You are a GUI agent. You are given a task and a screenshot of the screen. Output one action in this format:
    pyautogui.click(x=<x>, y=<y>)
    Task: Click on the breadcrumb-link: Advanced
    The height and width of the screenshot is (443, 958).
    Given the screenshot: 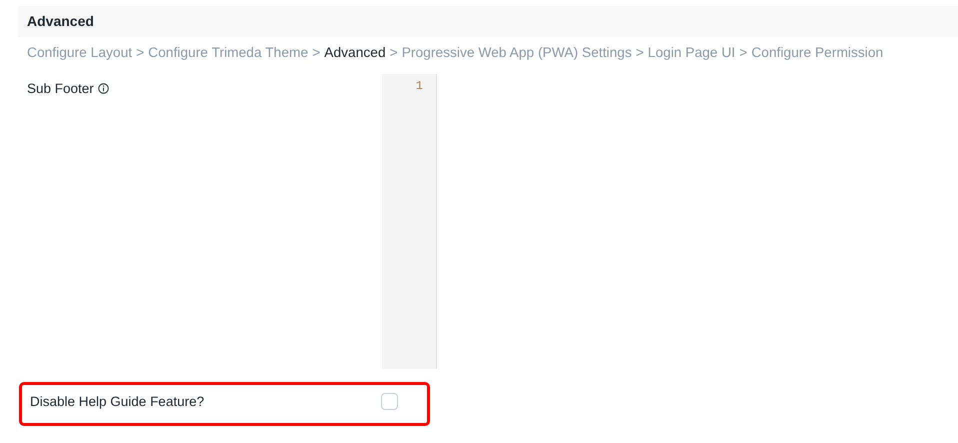 What is the action you would take?
    pyautogui.click(x=355, y=53)
    